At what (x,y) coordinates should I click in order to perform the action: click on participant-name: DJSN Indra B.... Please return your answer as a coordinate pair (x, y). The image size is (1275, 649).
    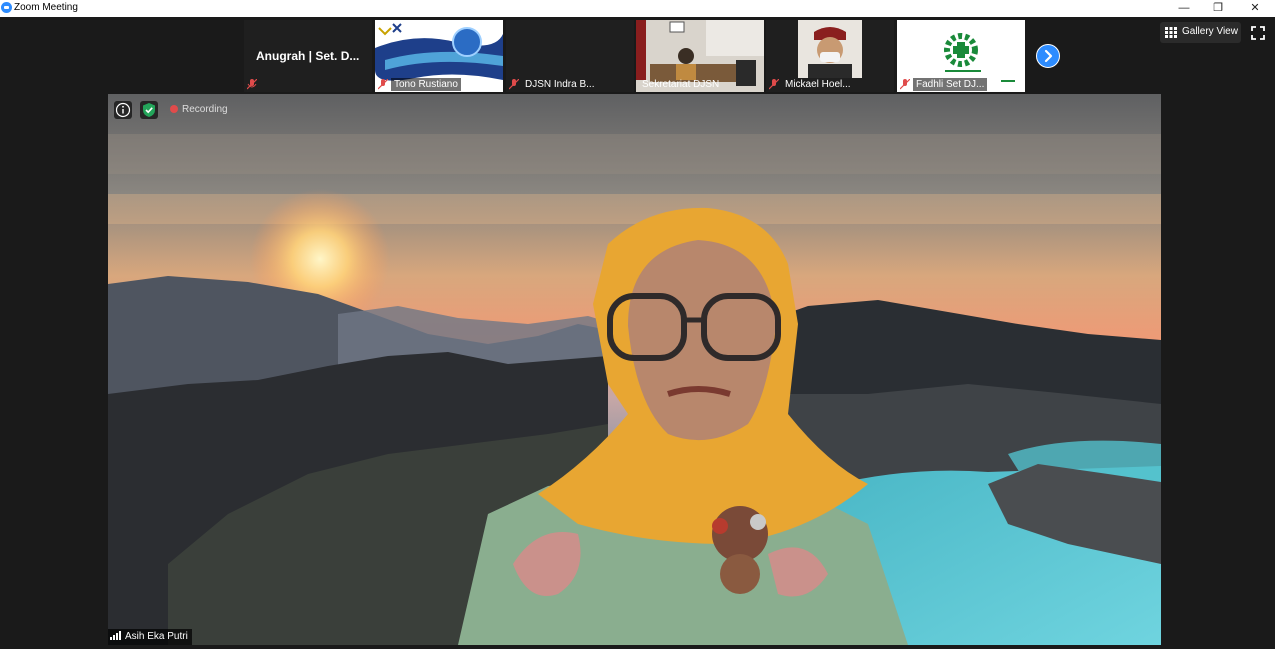
    Looking at the image, I should click on (560, 84).